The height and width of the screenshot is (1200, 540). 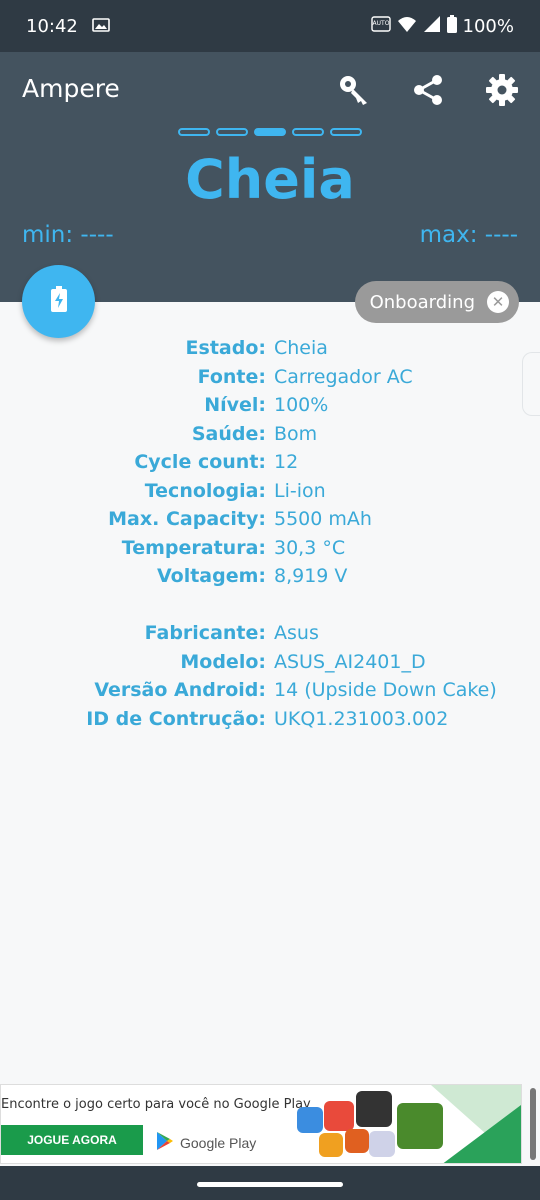 What do you see at coordinates (323, 519) in the screenshot?
I see `info-value: 5500 mAh` at bounding box center [323, 519].